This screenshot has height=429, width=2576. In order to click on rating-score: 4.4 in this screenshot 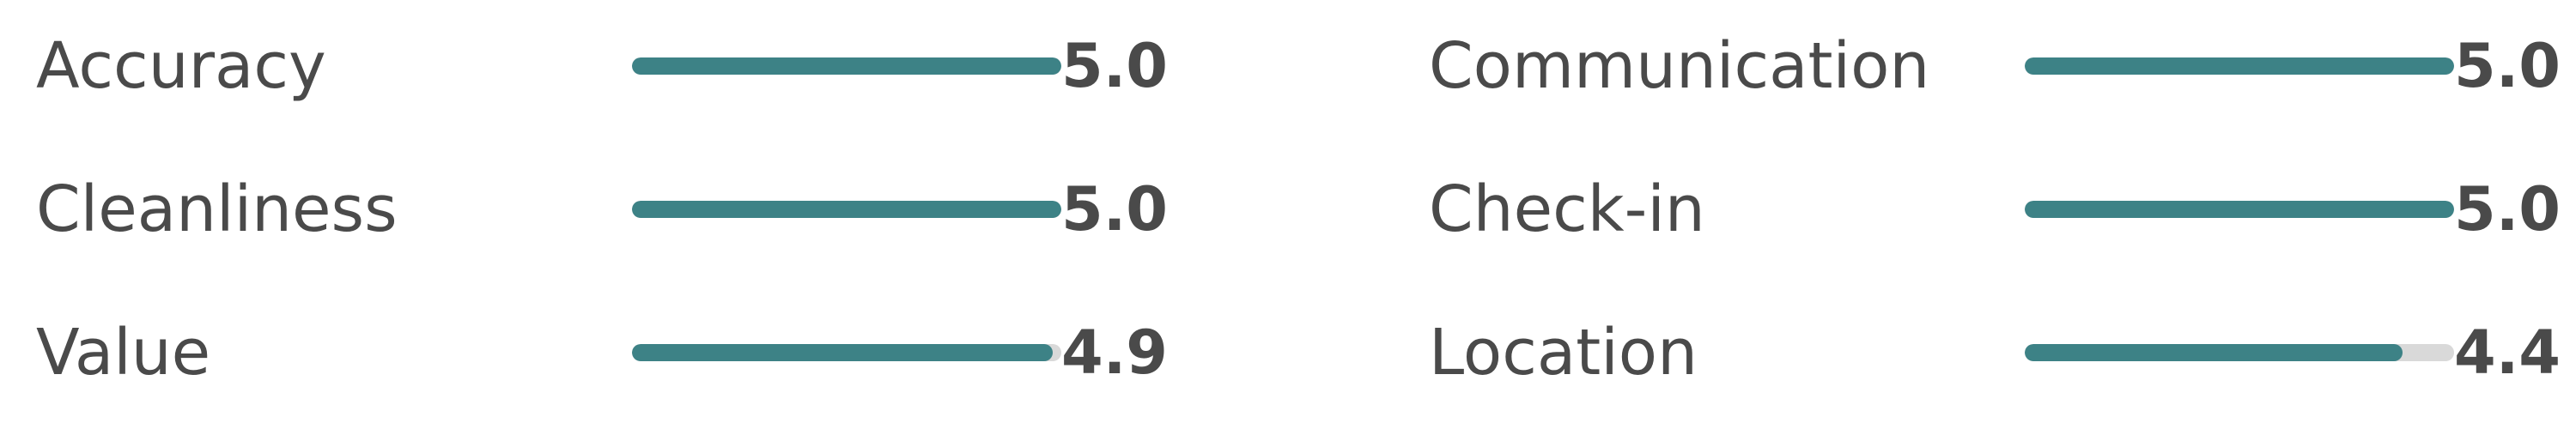, I will do `click(2507, 352)`.